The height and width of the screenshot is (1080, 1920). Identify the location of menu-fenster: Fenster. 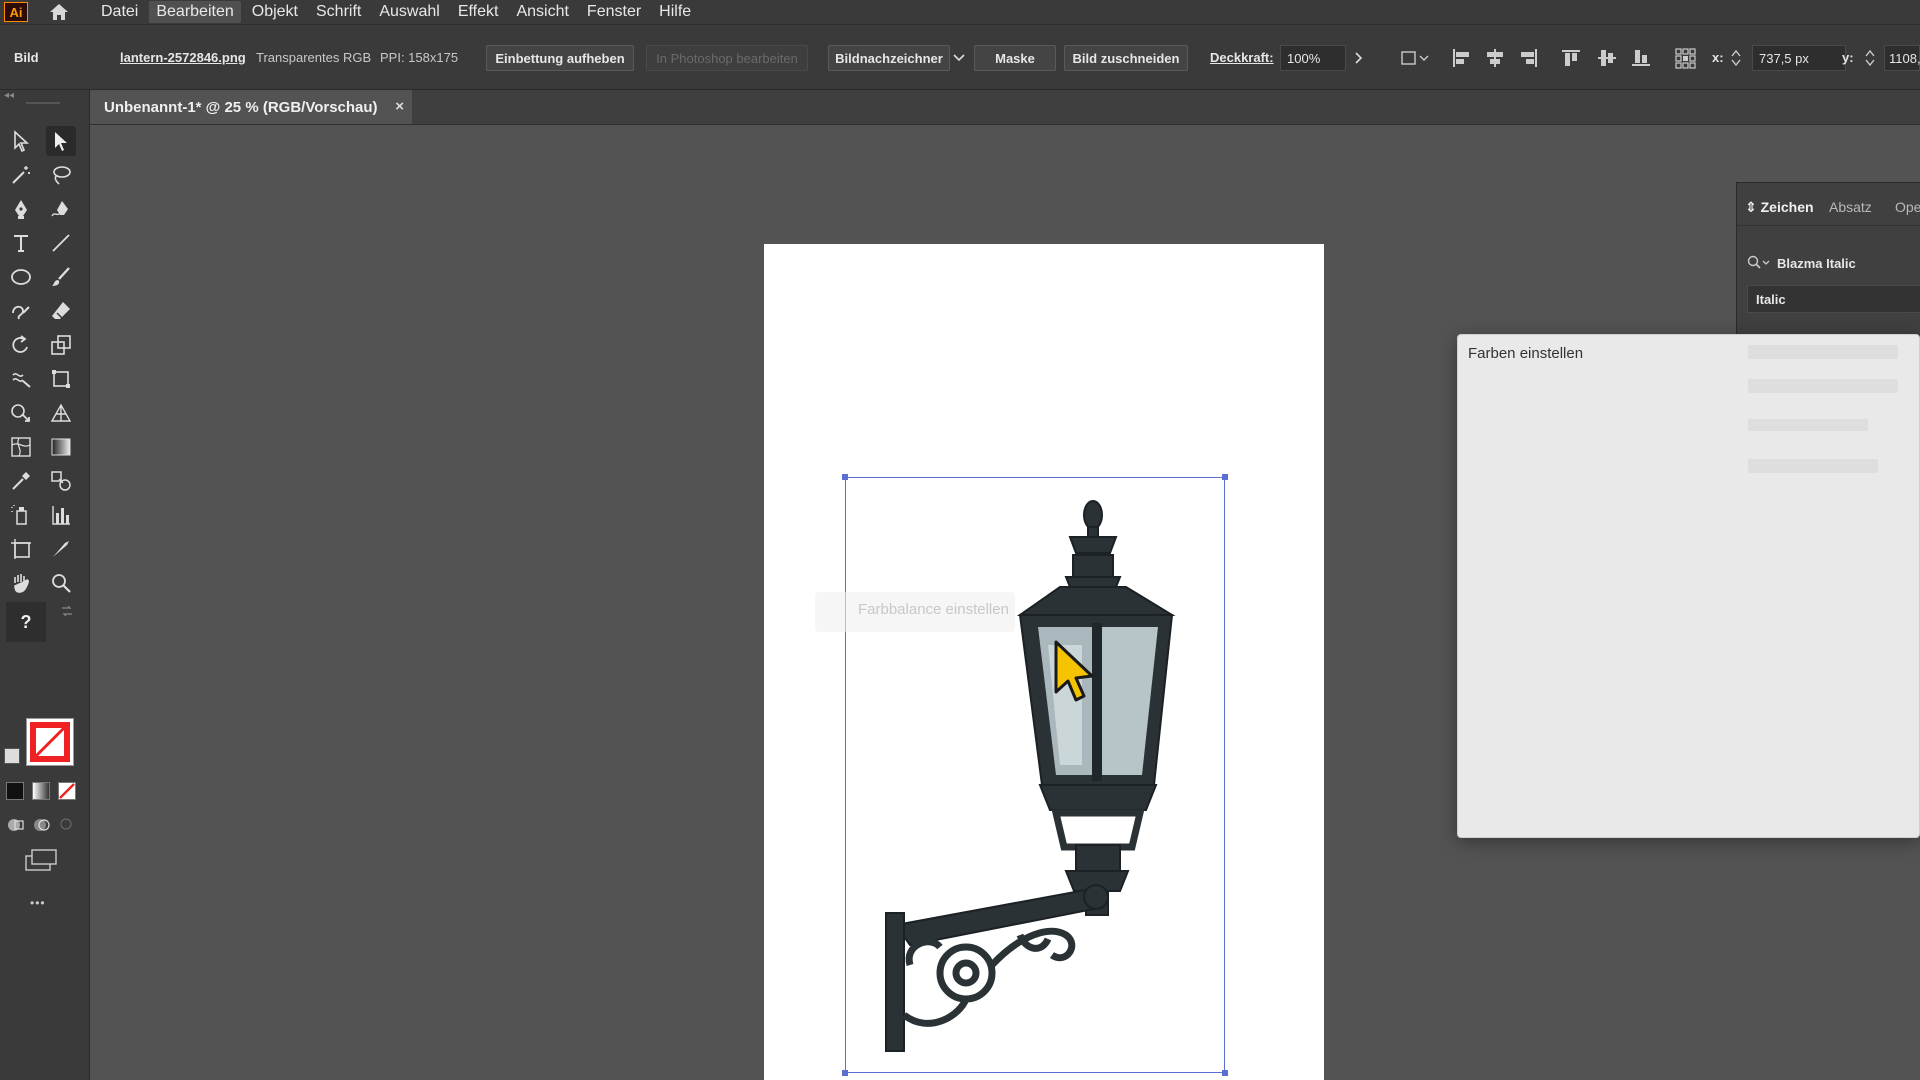
(614, 12).